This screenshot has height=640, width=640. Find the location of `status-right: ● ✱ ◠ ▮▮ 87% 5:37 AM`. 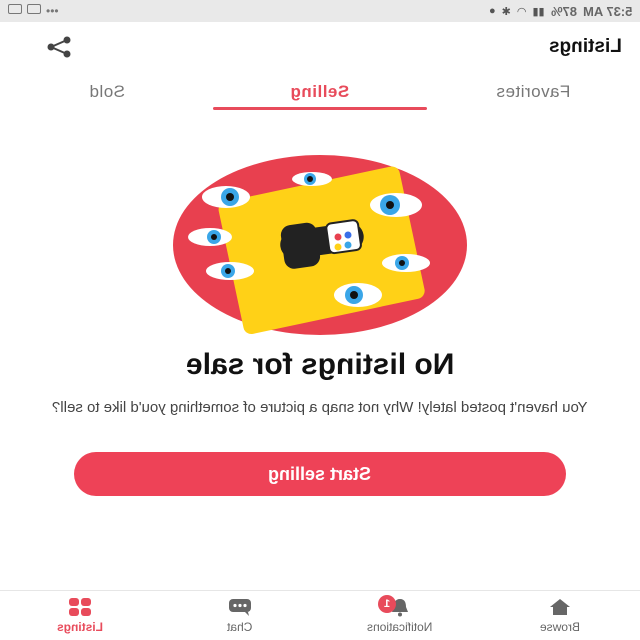

status-right: ● ✱ ◠ ▮▮ 87% 5:37 AM is located at coordinates (560, 11).